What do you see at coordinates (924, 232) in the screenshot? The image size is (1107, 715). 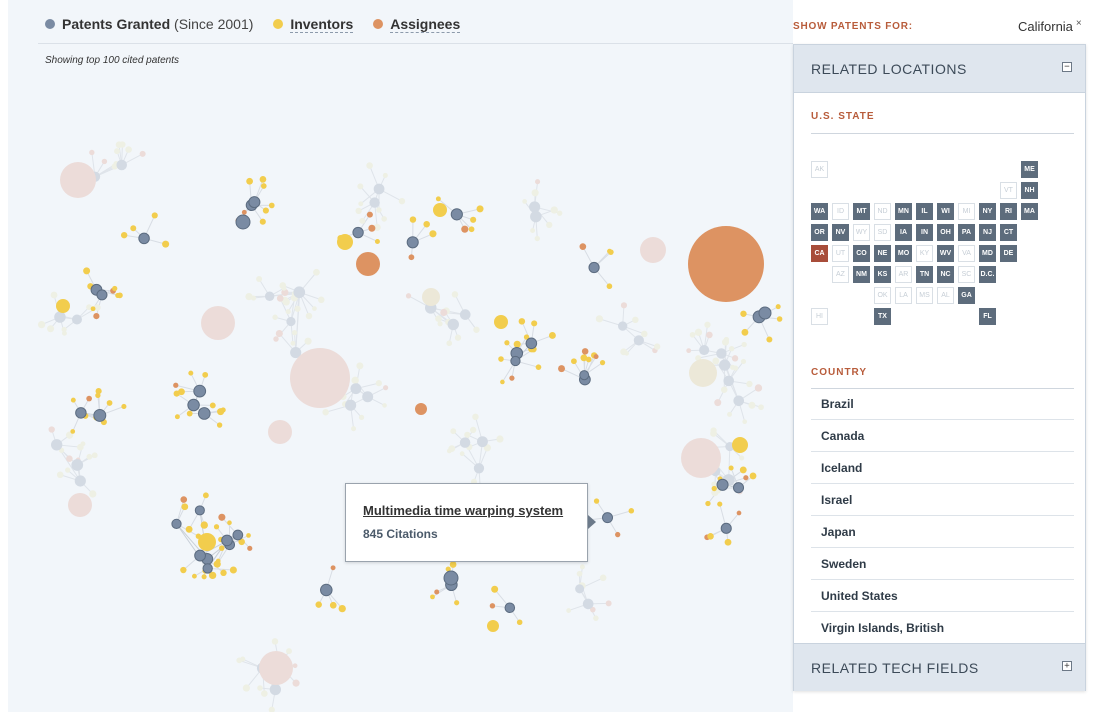 I see `state-tile-in: IN` at bounding box center [924, 232].